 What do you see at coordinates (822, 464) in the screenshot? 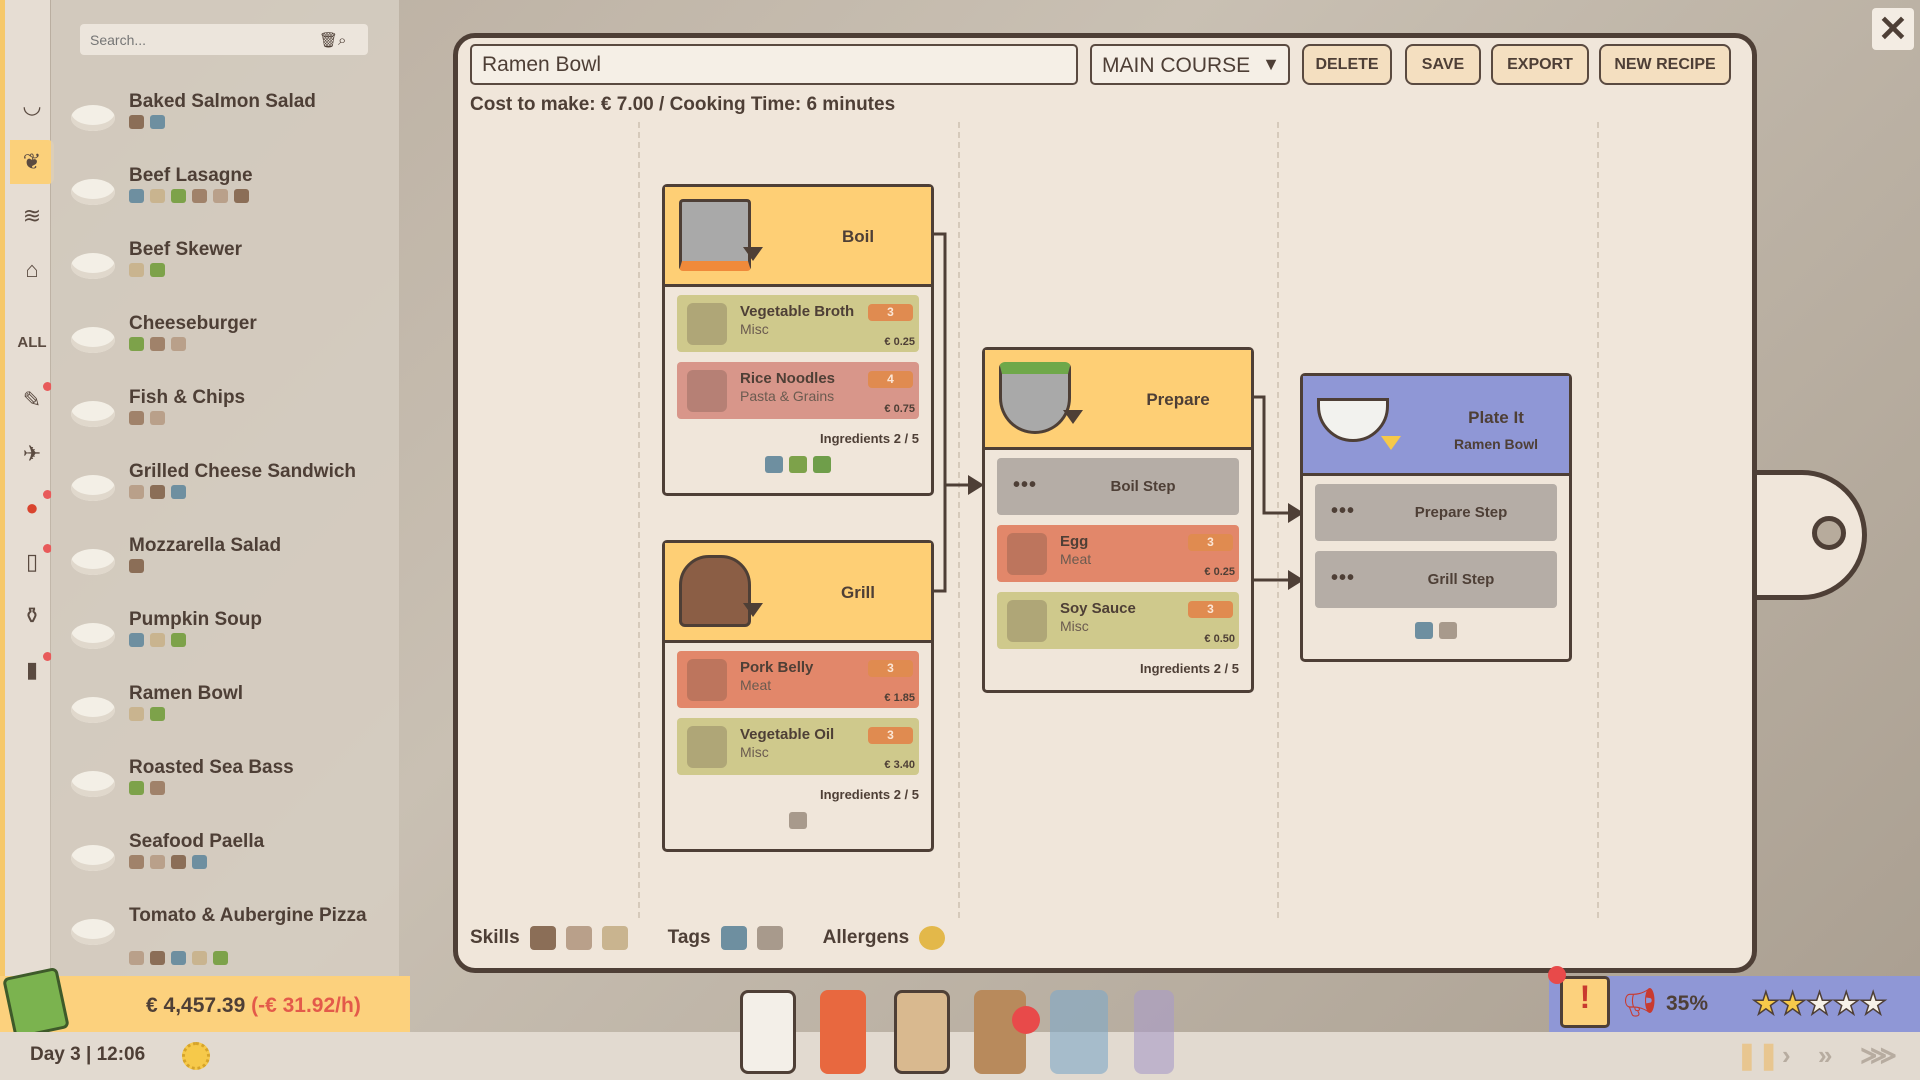
I see `leaf-tag-icon` at bounding box center [822, 464].